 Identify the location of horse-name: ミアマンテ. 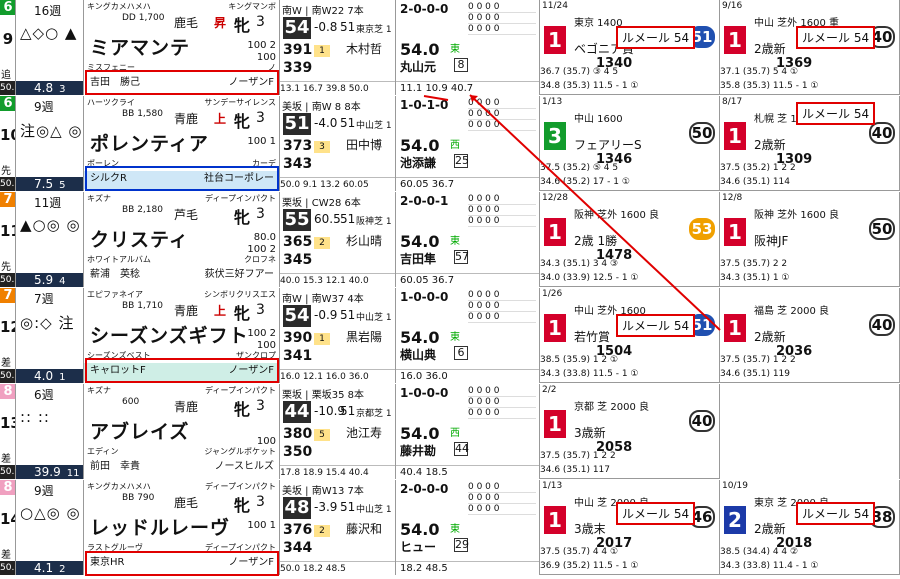
(140, 46).